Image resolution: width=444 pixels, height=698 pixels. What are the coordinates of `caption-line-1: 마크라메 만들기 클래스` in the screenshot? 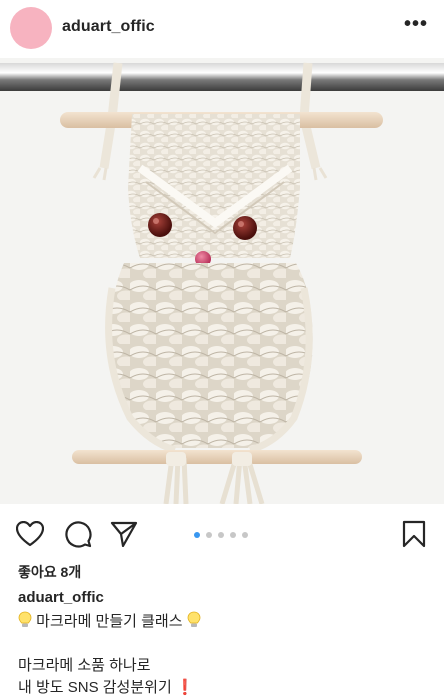 It's located at (109, 620).